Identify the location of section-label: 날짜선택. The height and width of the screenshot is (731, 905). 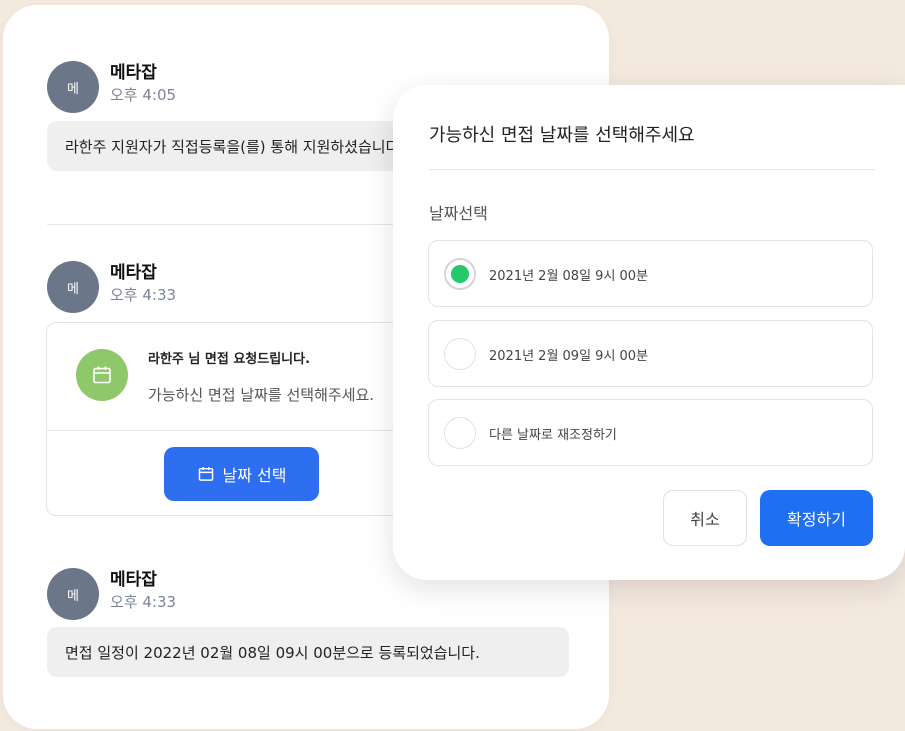
(458, 213).